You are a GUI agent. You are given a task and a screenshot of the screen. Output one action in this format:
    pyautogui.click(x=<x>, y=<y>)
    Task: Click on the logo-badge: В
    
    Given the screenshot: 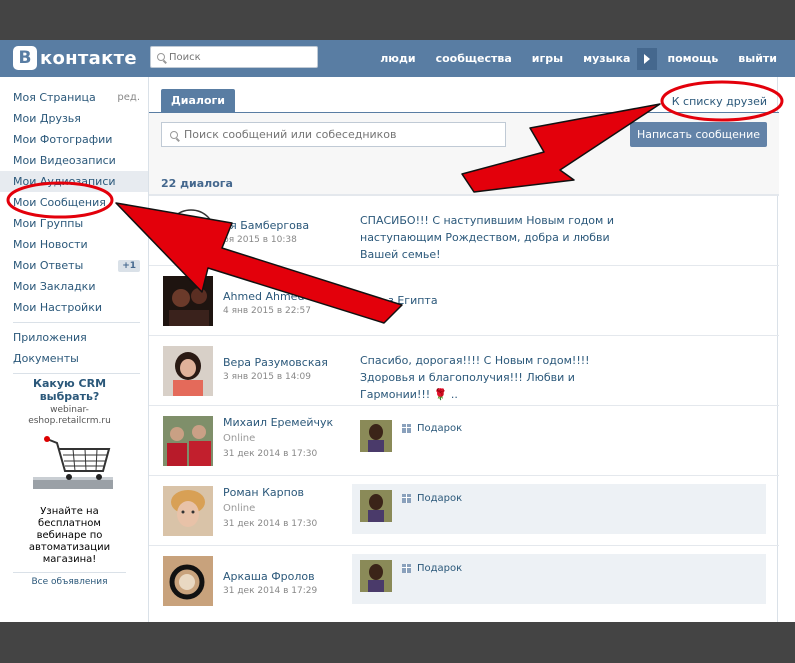 What is the action you would take?
    pyautogui.click(x=25, y=58)
    